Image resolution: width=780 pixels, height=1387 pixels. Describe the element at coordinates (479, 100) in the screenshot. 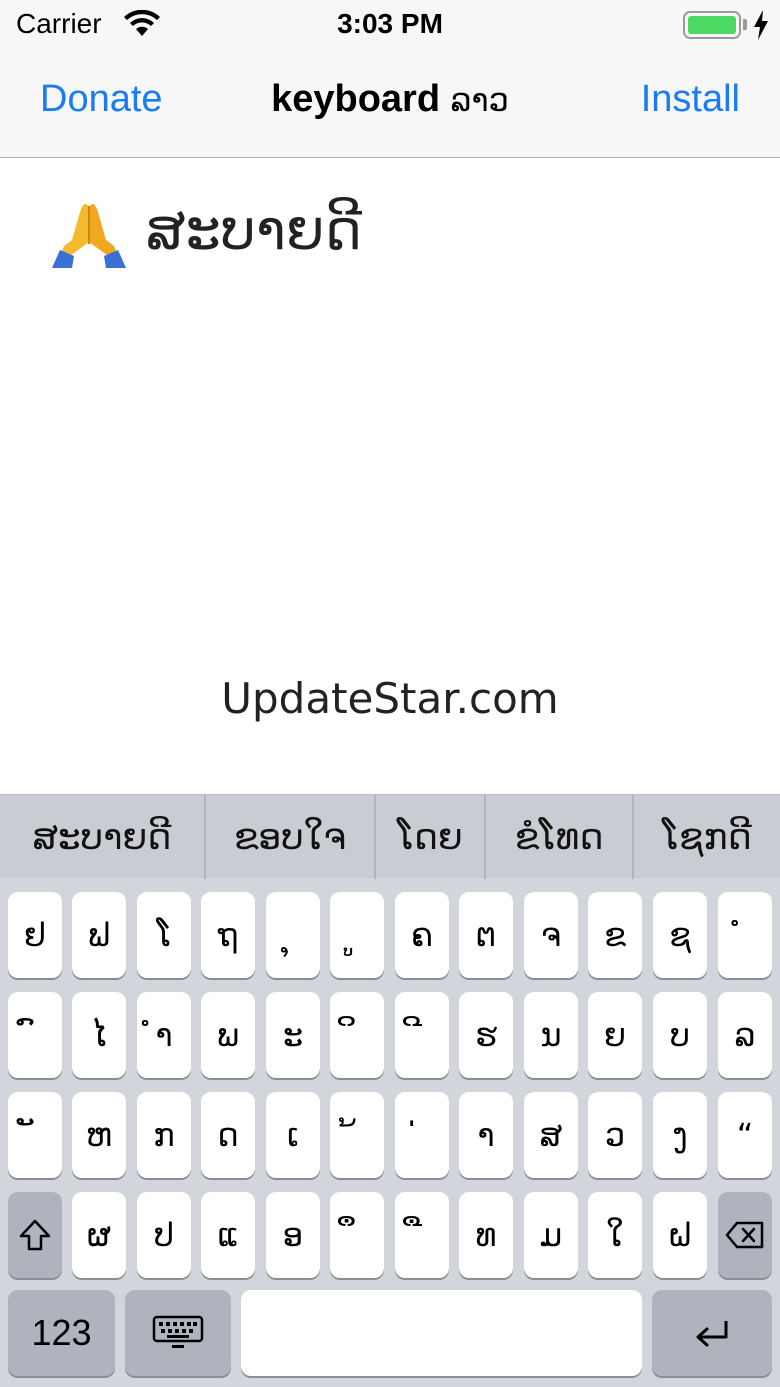

I see `title-lao: ລາວ` at that location.